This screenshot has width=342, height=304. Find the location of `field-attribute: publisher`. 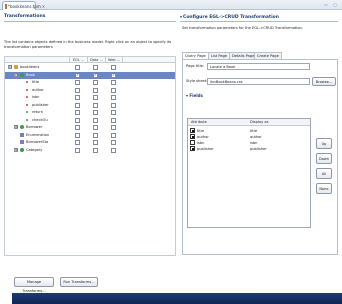

field-attribute: publisher is located at coordinates (205, 149).